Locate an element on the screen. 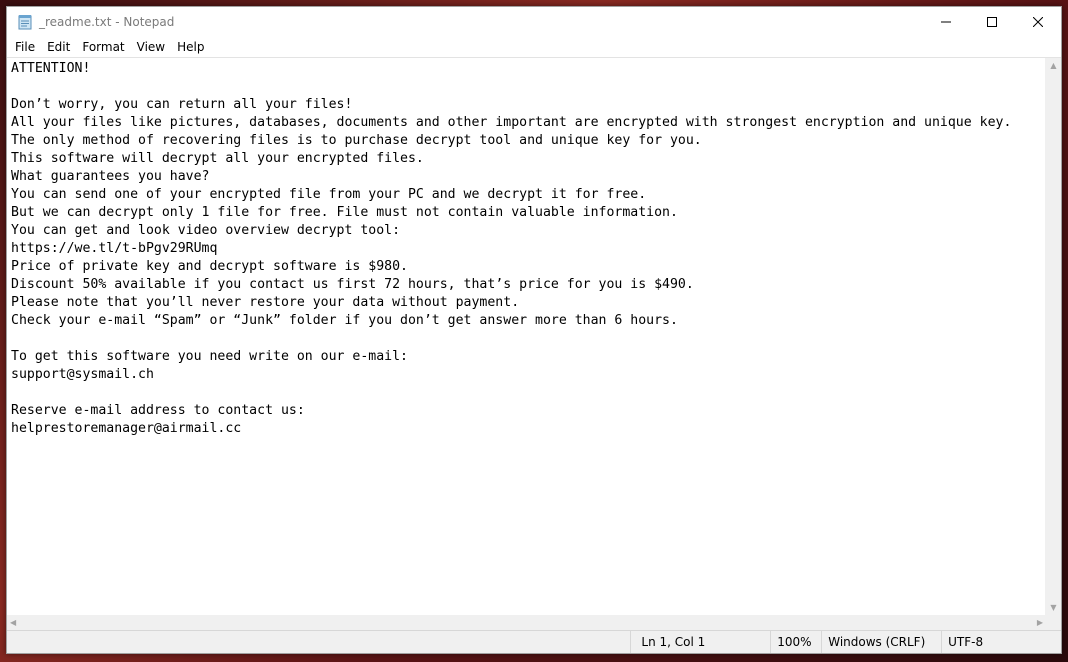 The image size is (1068, 662). menu-view: View is located at coordinates (151, 47).